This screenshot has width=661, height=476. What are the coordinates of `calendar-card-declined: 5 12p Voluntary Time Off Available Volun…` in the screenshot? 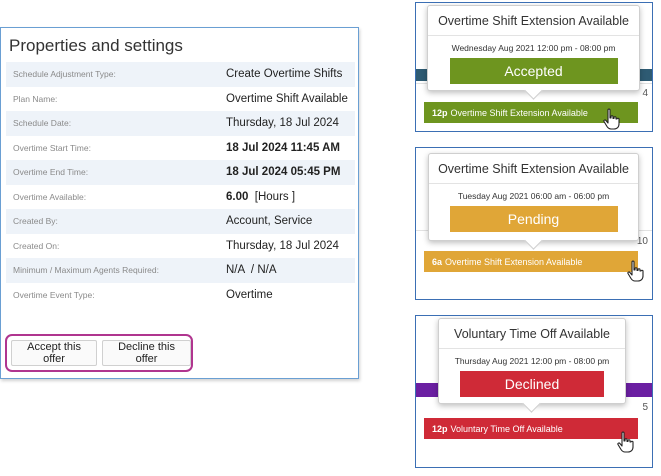 It's located at (534, 391).